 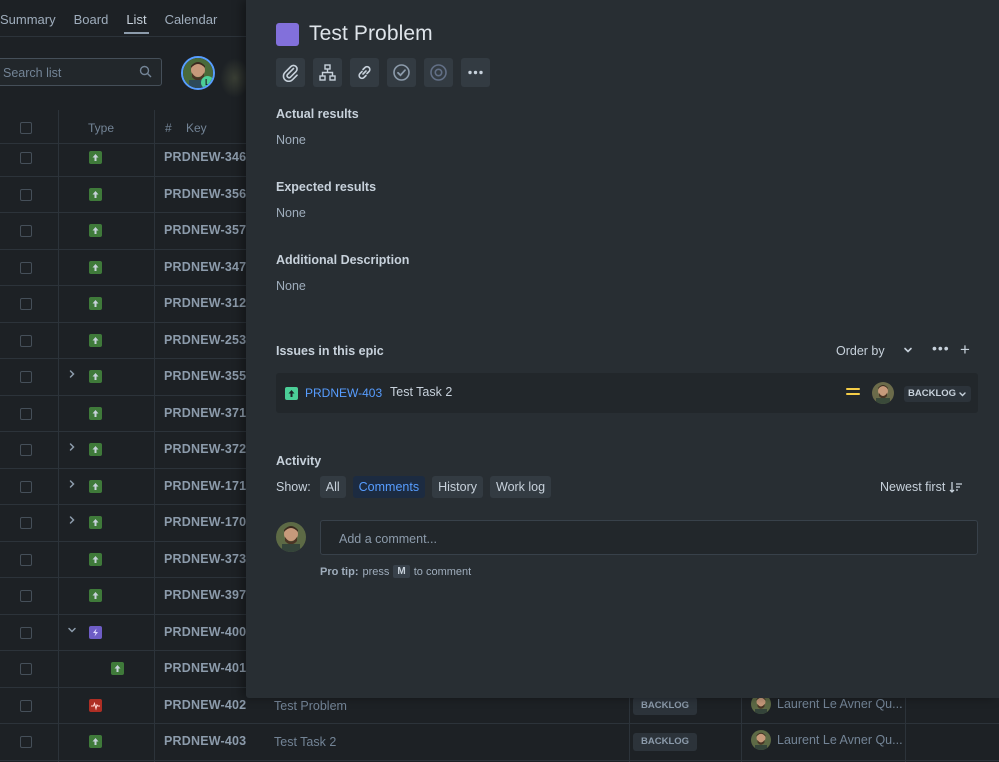 I want to click on filter-work-log-button: Work log, so click(x=521, y=487).